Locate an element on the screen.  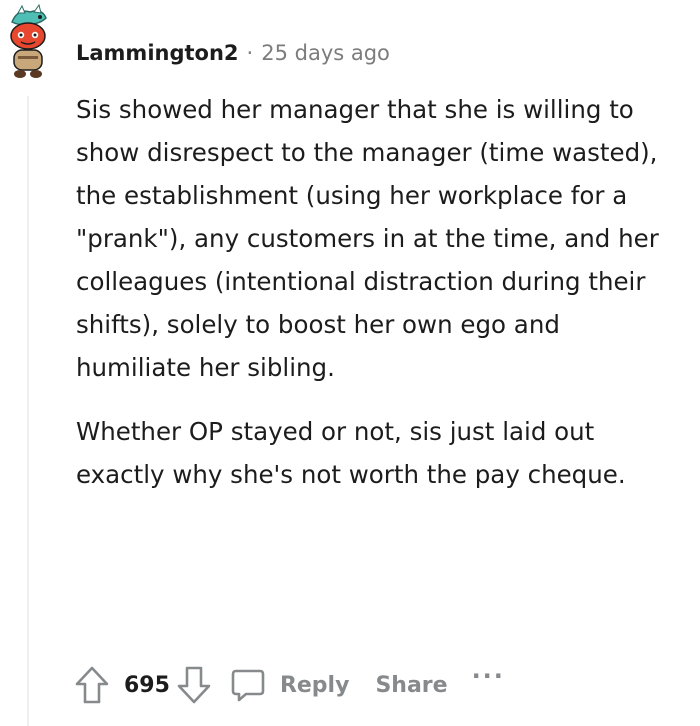
speech-bubble-icon is located at coordinates (248, 685).